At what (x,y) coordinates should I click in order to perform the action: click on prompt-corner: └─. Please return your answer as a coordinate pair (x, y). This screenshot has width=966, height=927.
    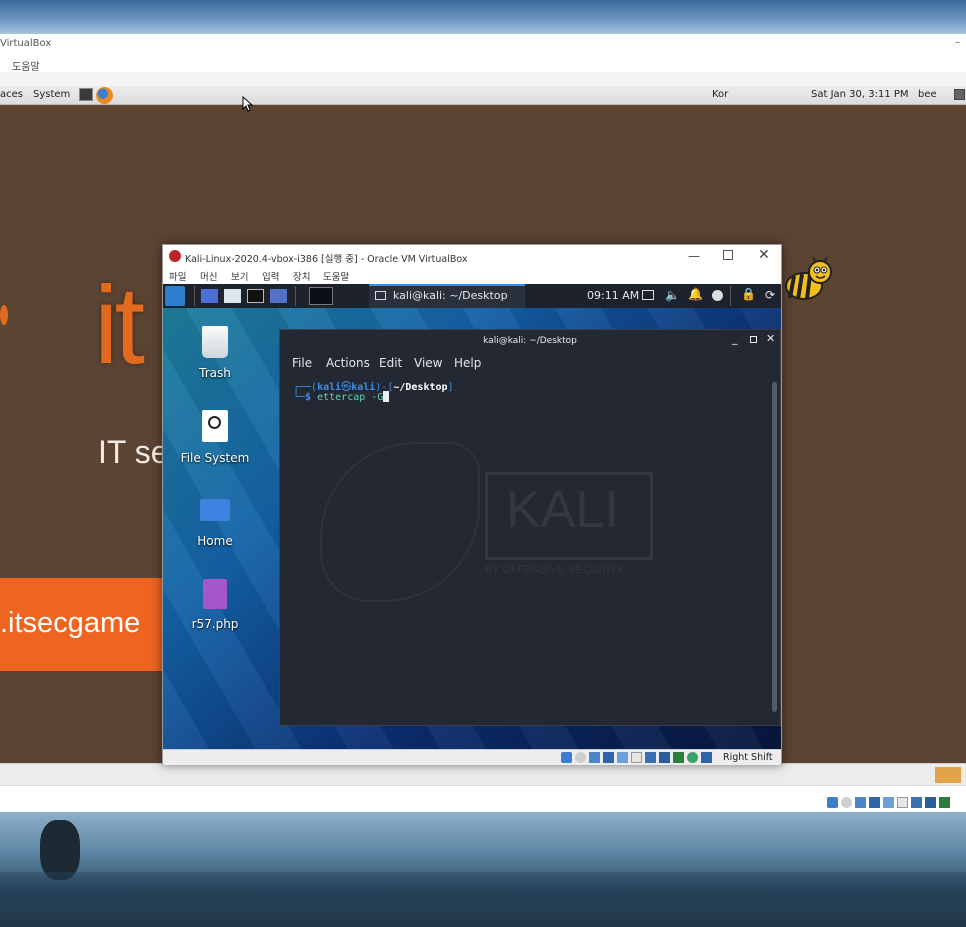
    Looking at the image, I should click on (299, 397).